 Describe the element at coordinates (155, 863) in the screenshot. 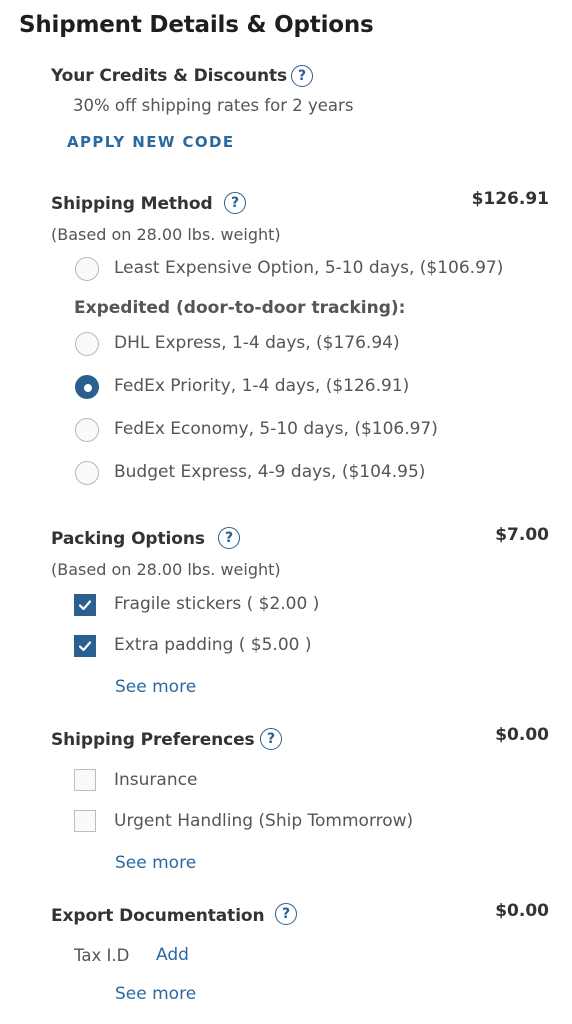

I see `preferences-see-more-link: See more` at that location.